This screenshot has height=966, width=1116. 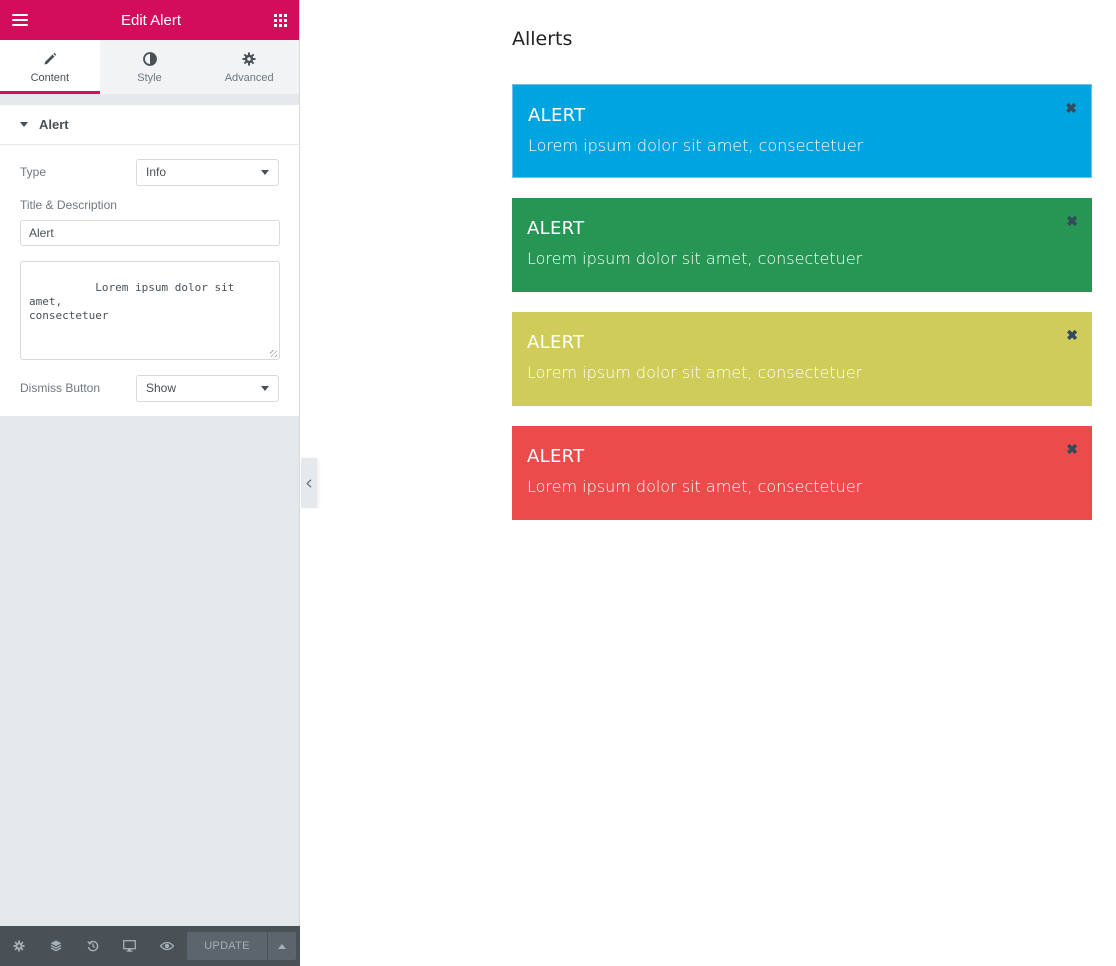 I want to click on resize-handle-icon, so click(x=273, y=353).